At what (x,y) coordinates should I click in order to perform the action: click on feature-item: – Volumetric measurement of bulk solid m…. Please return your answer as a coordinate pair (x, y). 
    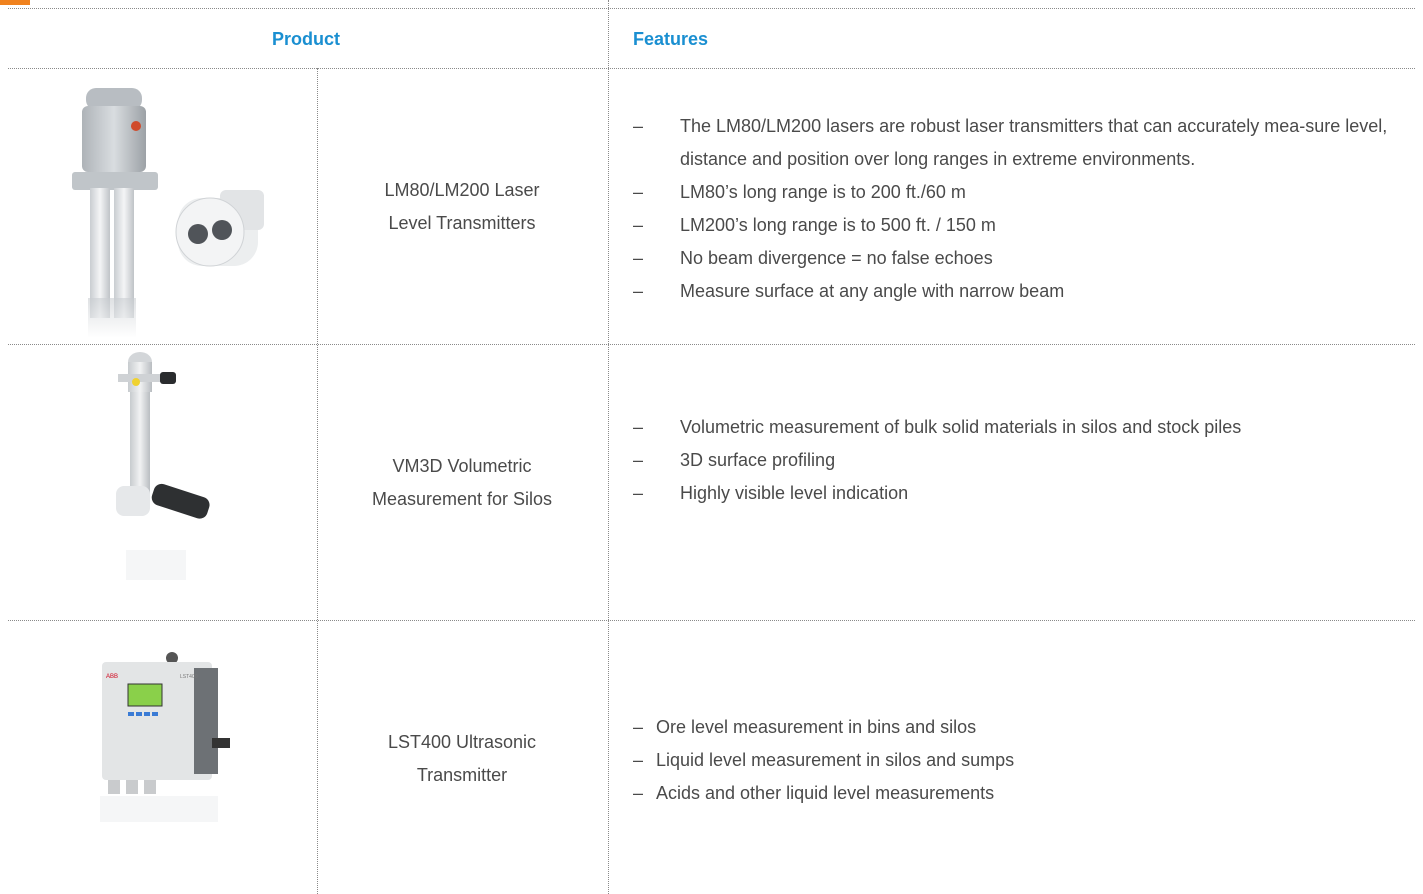
    Looking at the image, I should click on (1013, 427).